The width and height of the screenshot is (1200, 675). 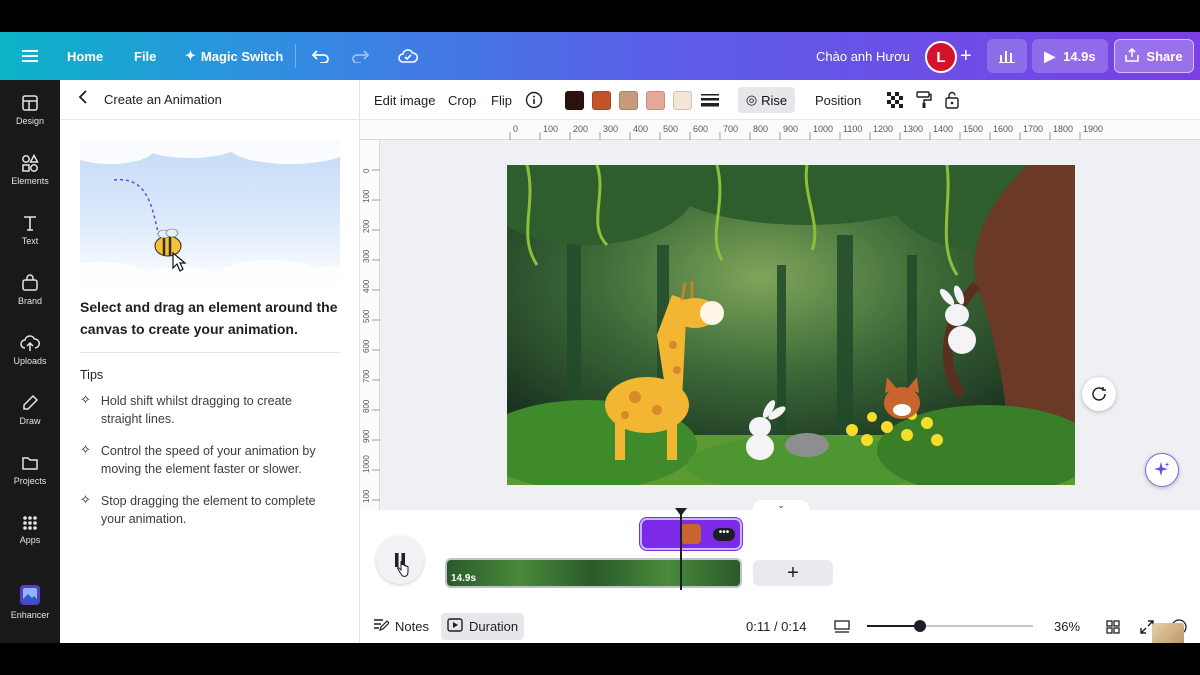 What do you see at coordinates (883, 129) in the screenshot?
I see `ruler-tick-label: 1200` at bounding box center [883, 129].